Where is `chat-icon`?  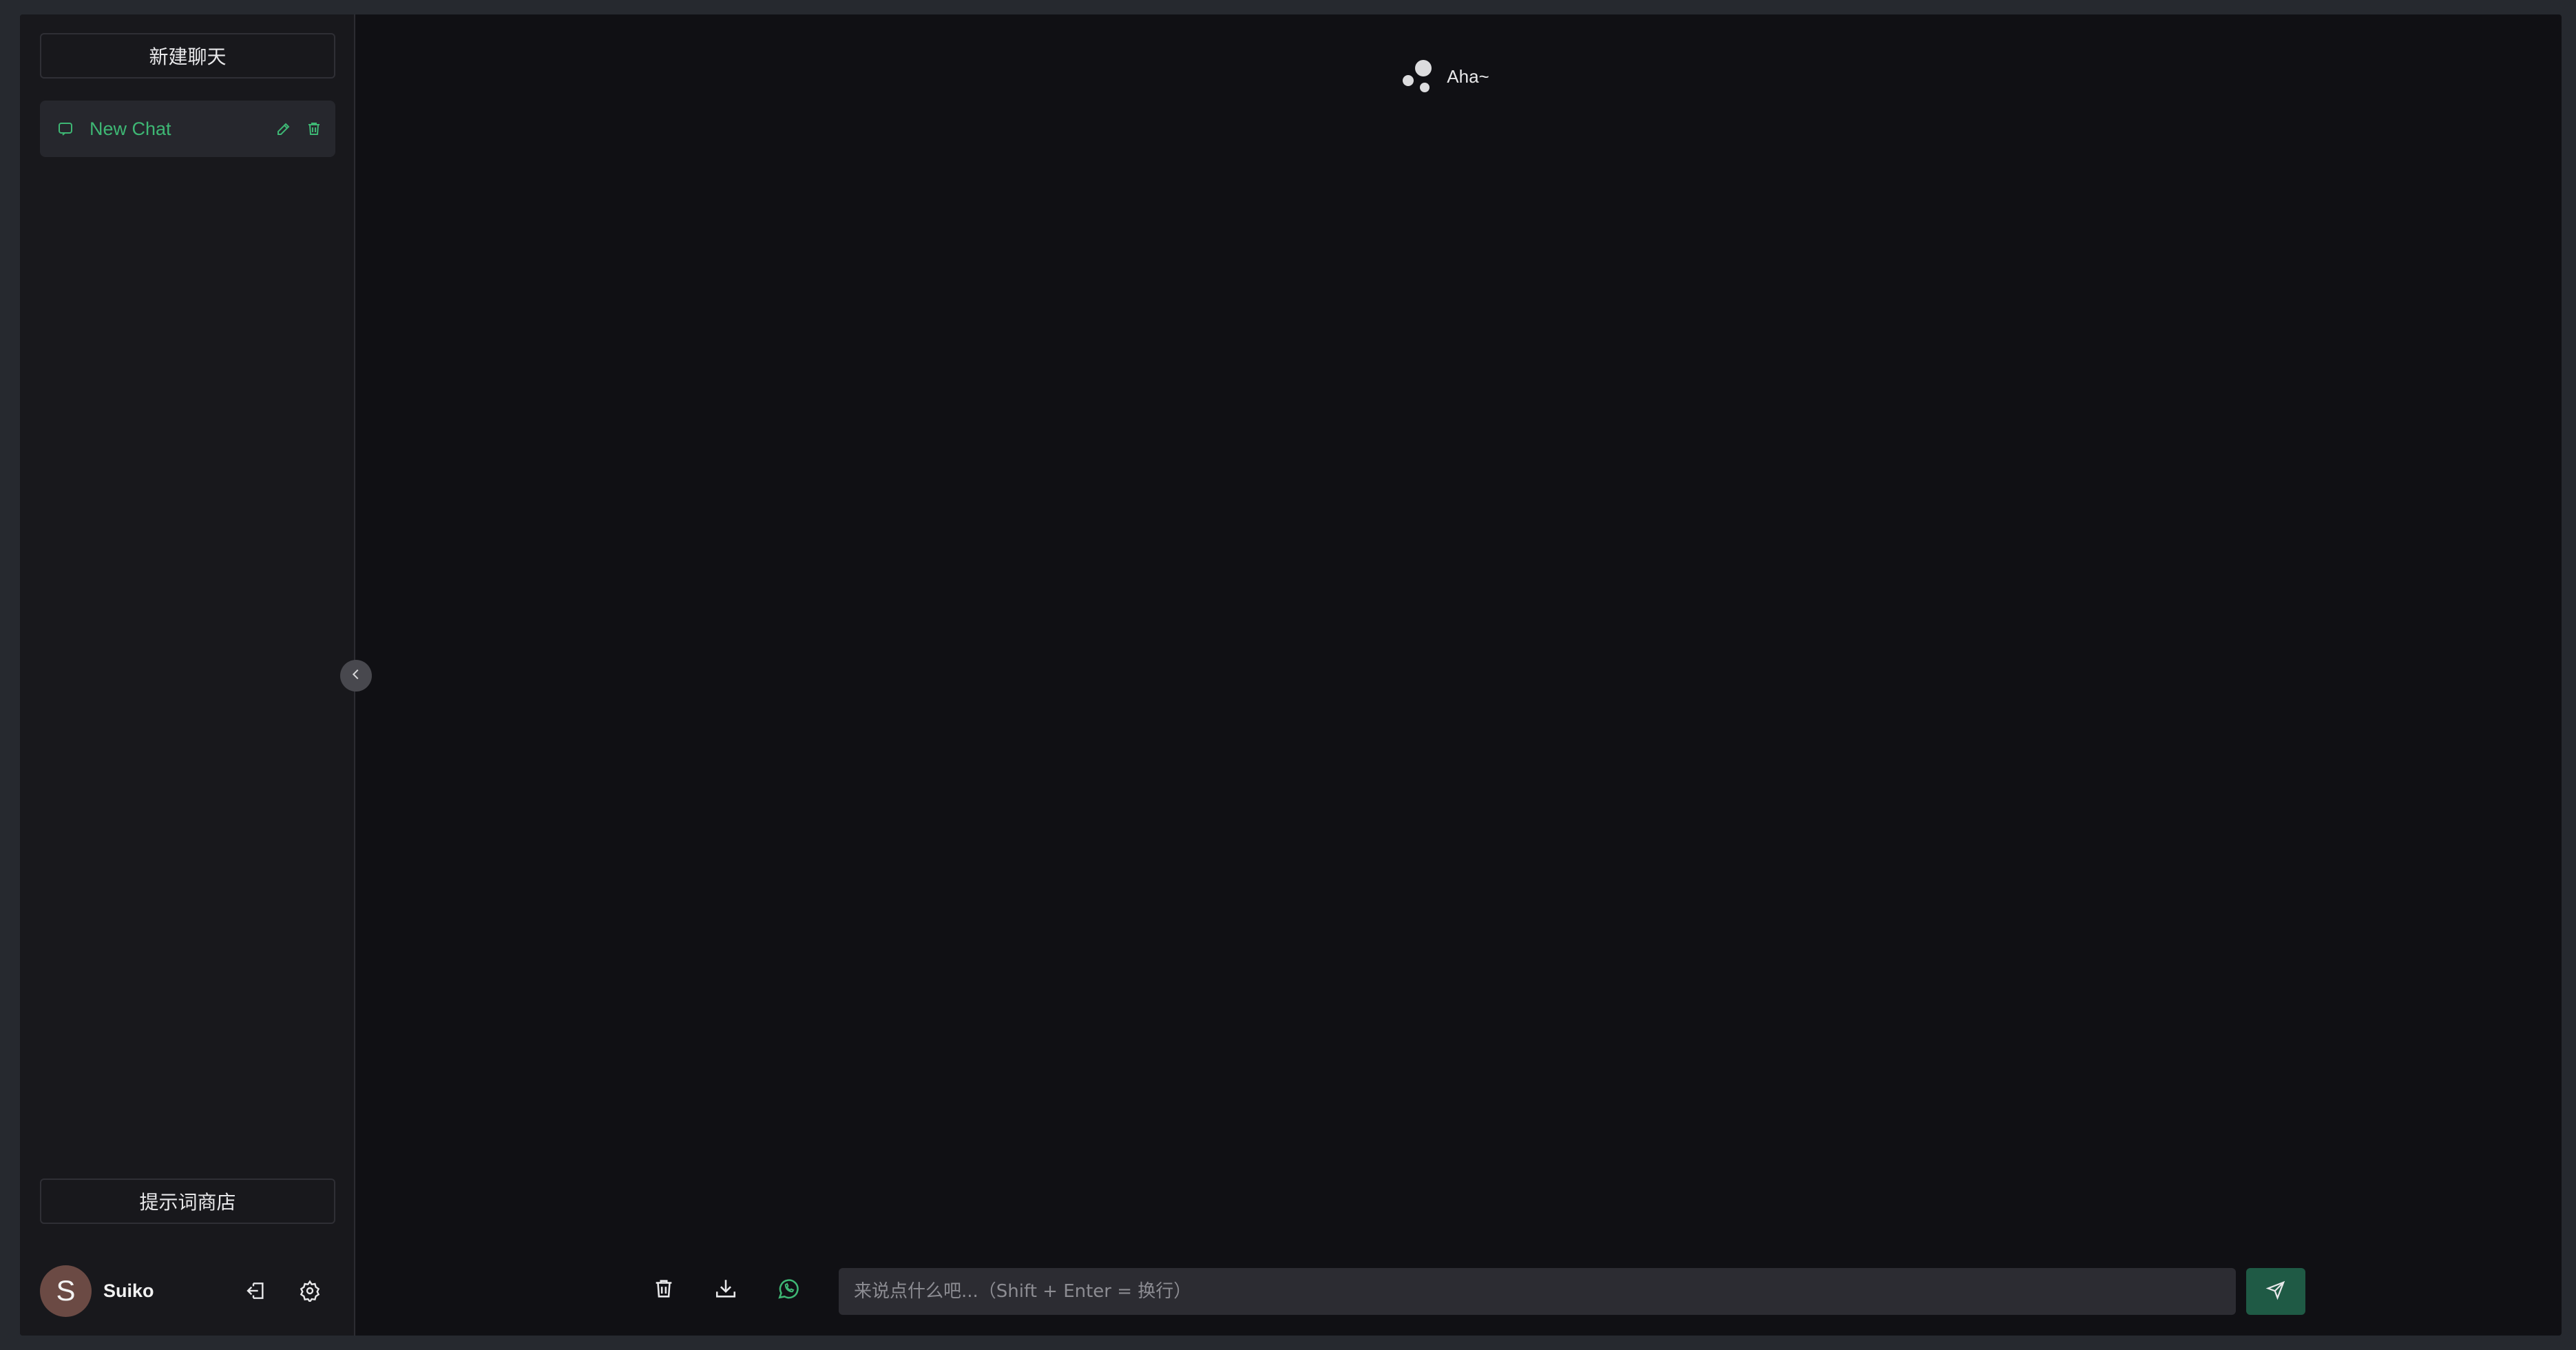
chat-icon is located at coordinates (65, 129).